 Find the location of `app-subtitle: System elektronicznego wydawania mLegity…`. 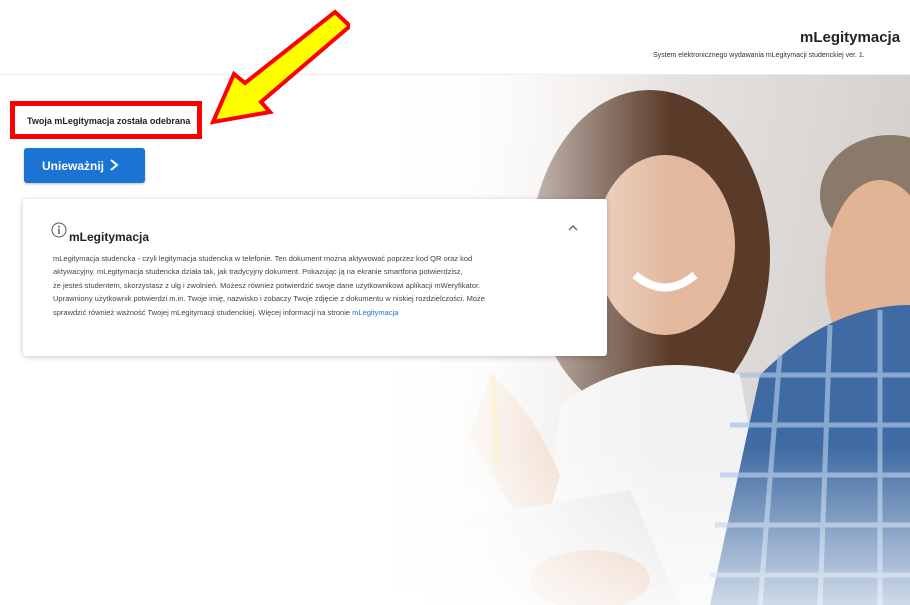

app-subtitle: System elektronicznego wydawania mLegity… is located at coordinates (759, 55).